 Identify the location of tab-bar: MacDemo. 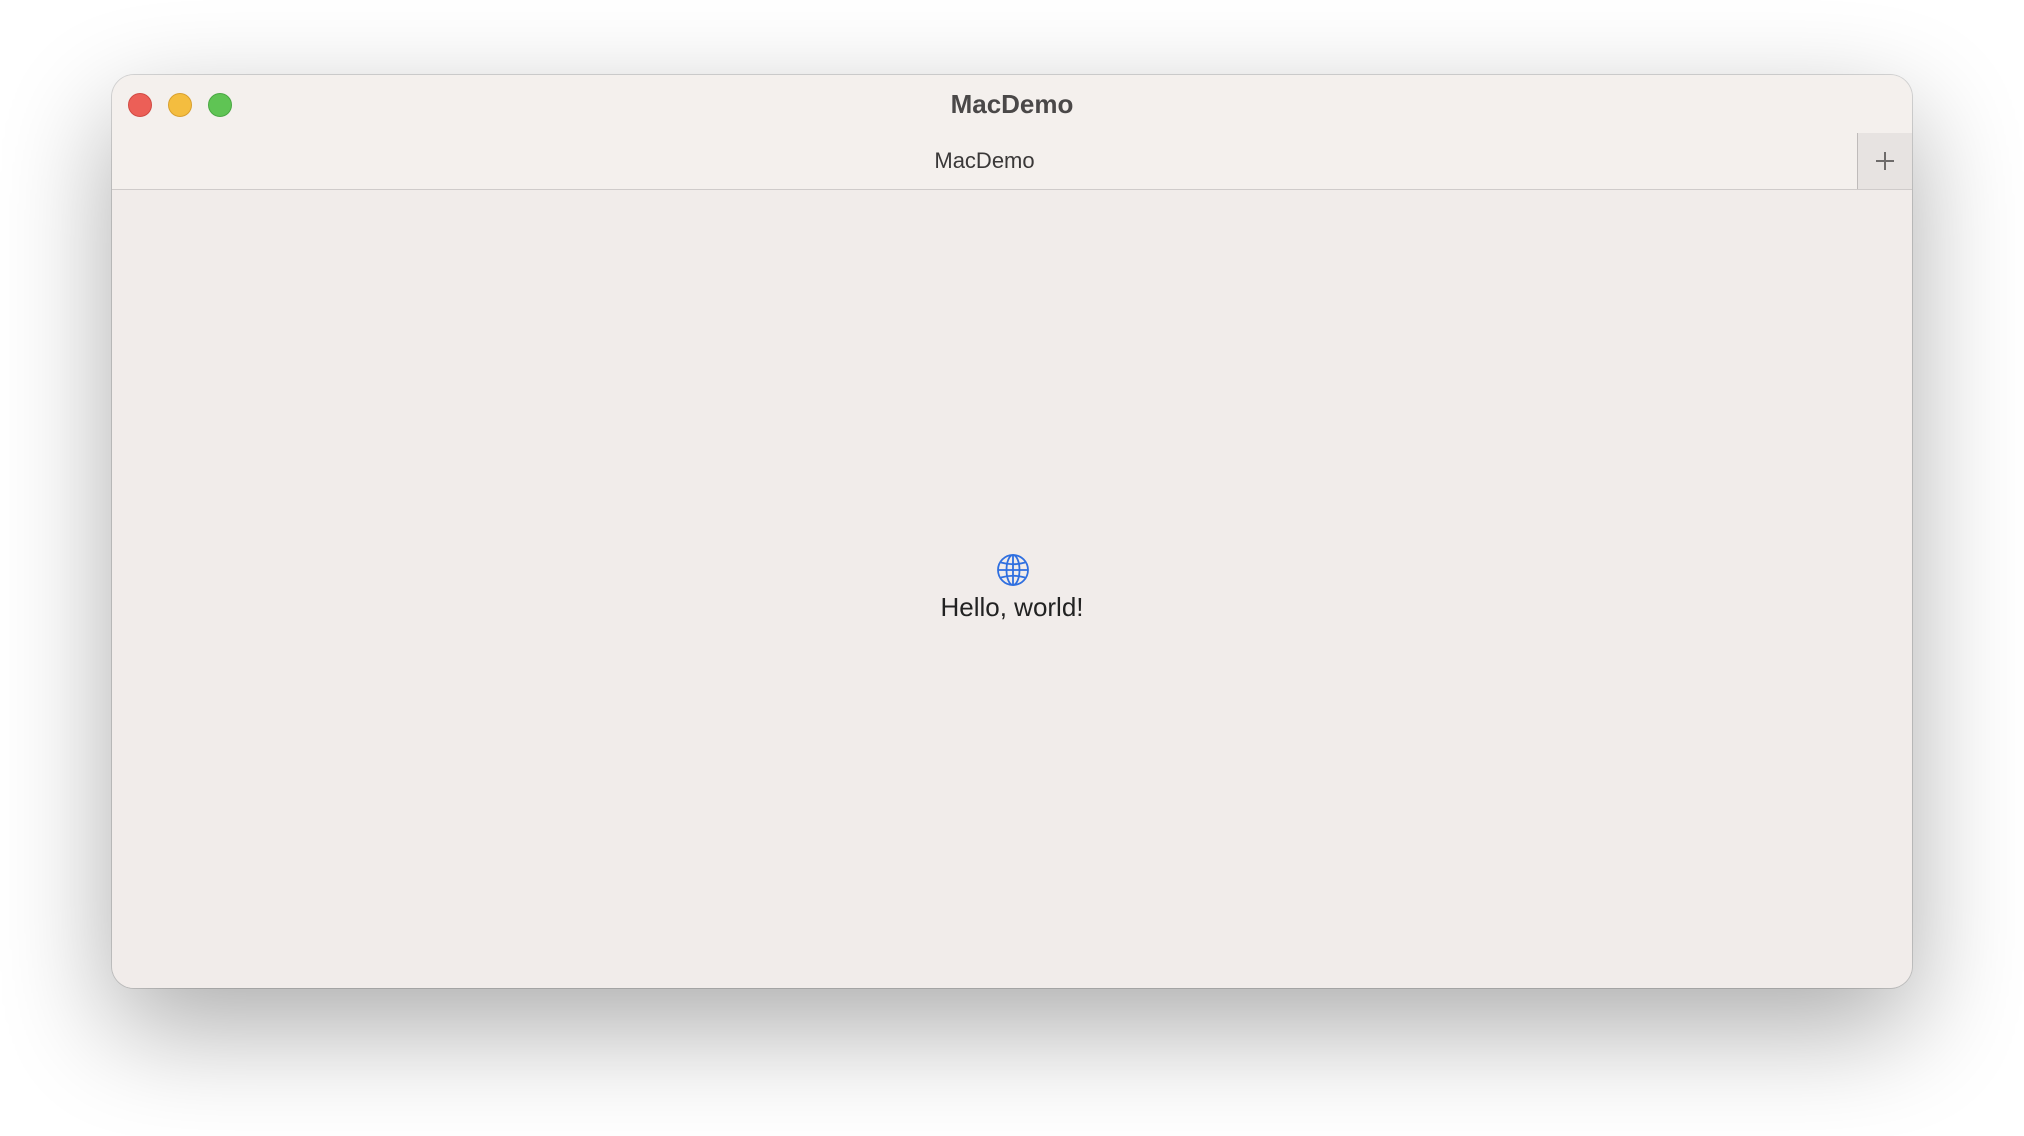
(1012, 161).